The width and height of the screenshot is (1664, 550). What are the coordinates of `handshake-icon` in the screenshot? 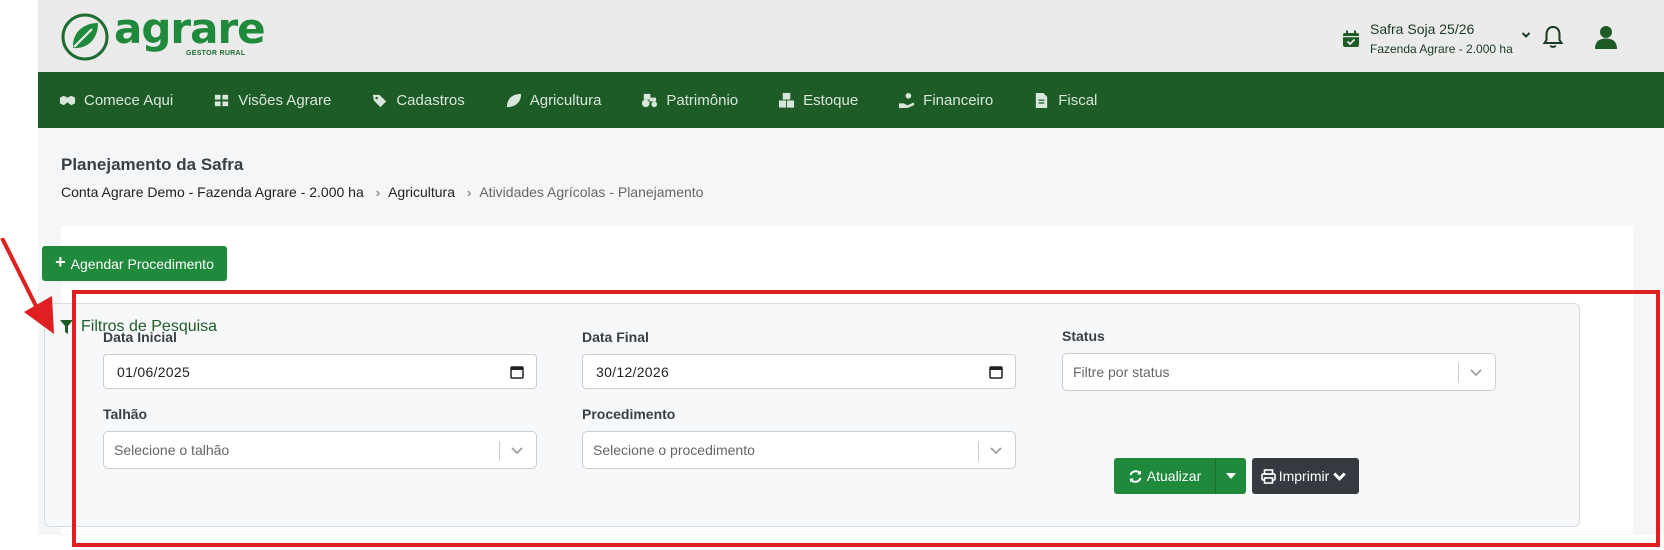 It's located at (67, 100).